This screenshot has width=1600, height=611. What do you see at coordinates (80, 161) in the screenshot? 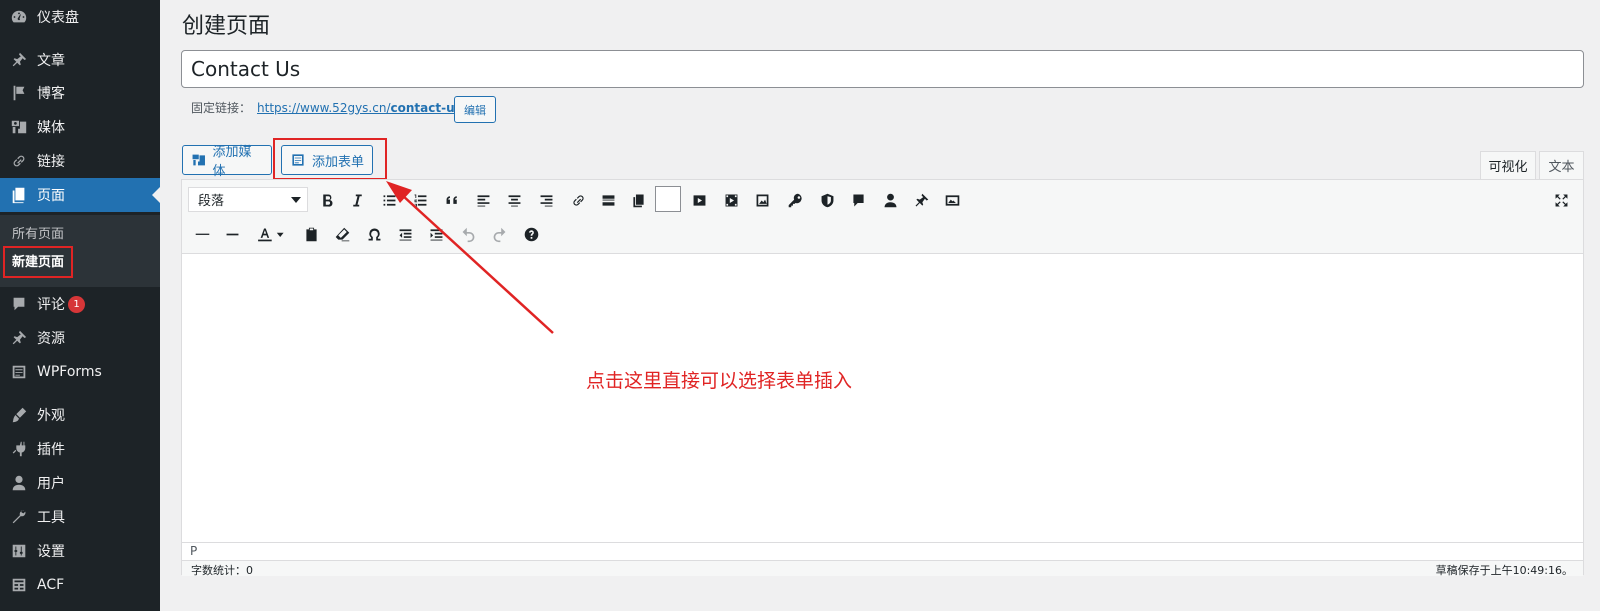
I see `sidebar-item-links: 链接` at bounding box center [80, 161].